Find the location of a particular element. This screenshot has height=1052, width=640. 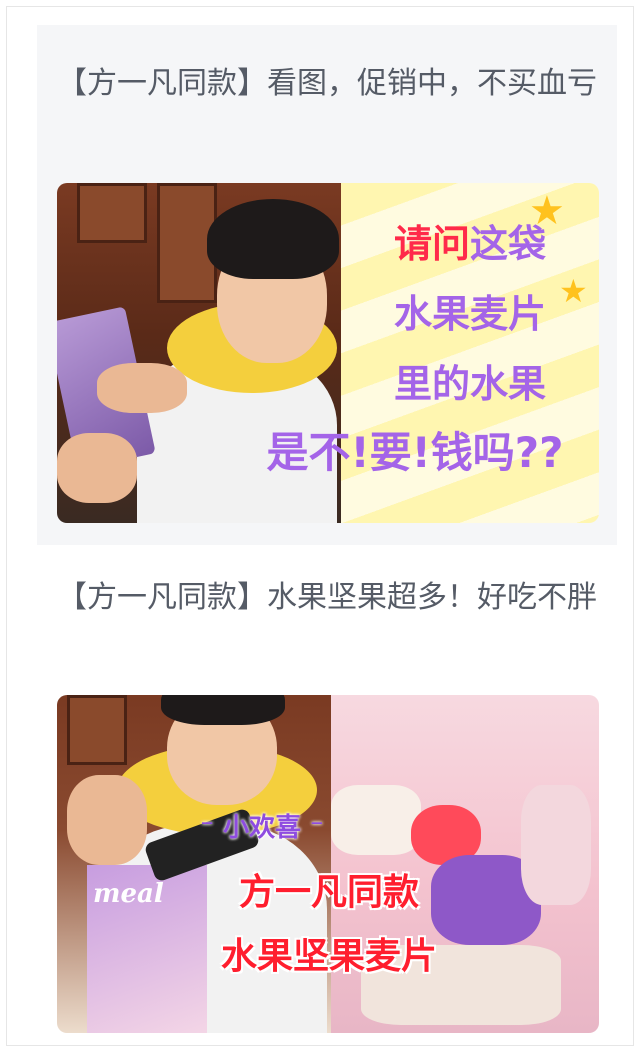

card-title: 【方一凡同款】看图，促销中，不买血亏 is located at coordinates (327, 84).